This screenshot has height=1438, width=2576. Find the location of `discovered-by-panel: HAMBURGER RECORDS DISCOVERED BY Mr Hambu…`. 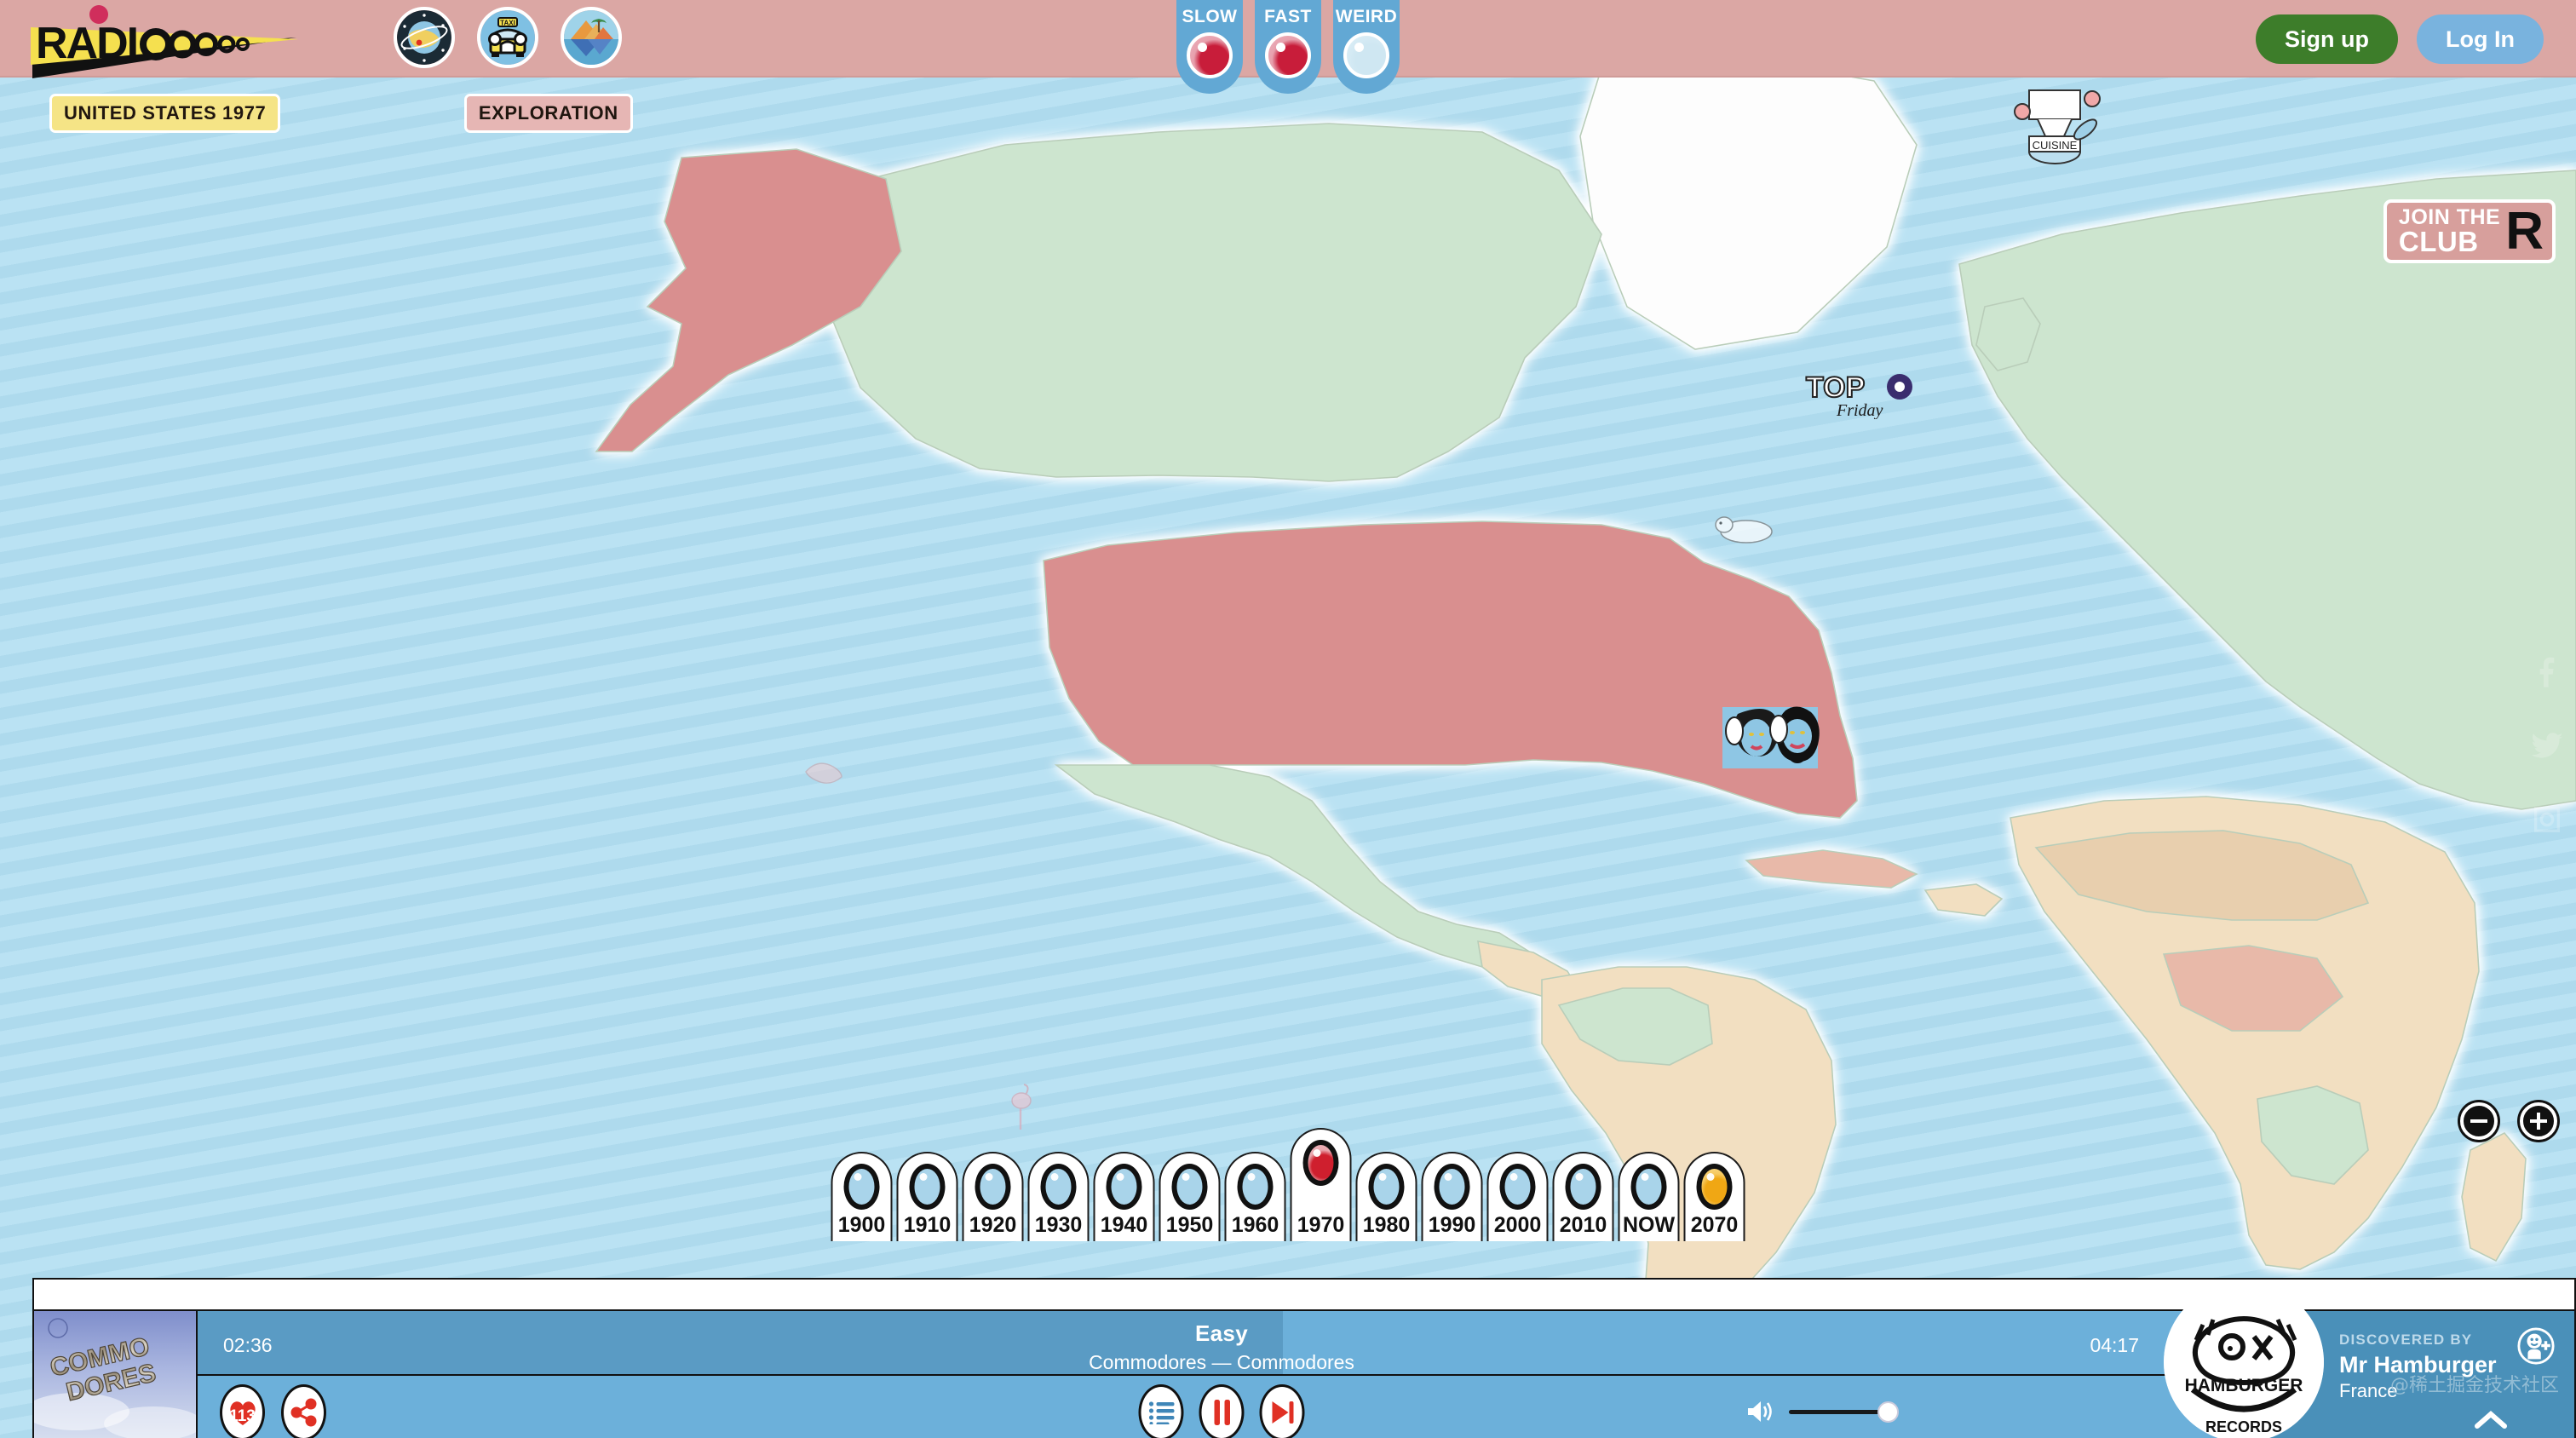

discovered-by-panel: HAMBURGER RECORDS DISCOVERED BY Mr Hambu… is located at coordinates (2369, 1360).